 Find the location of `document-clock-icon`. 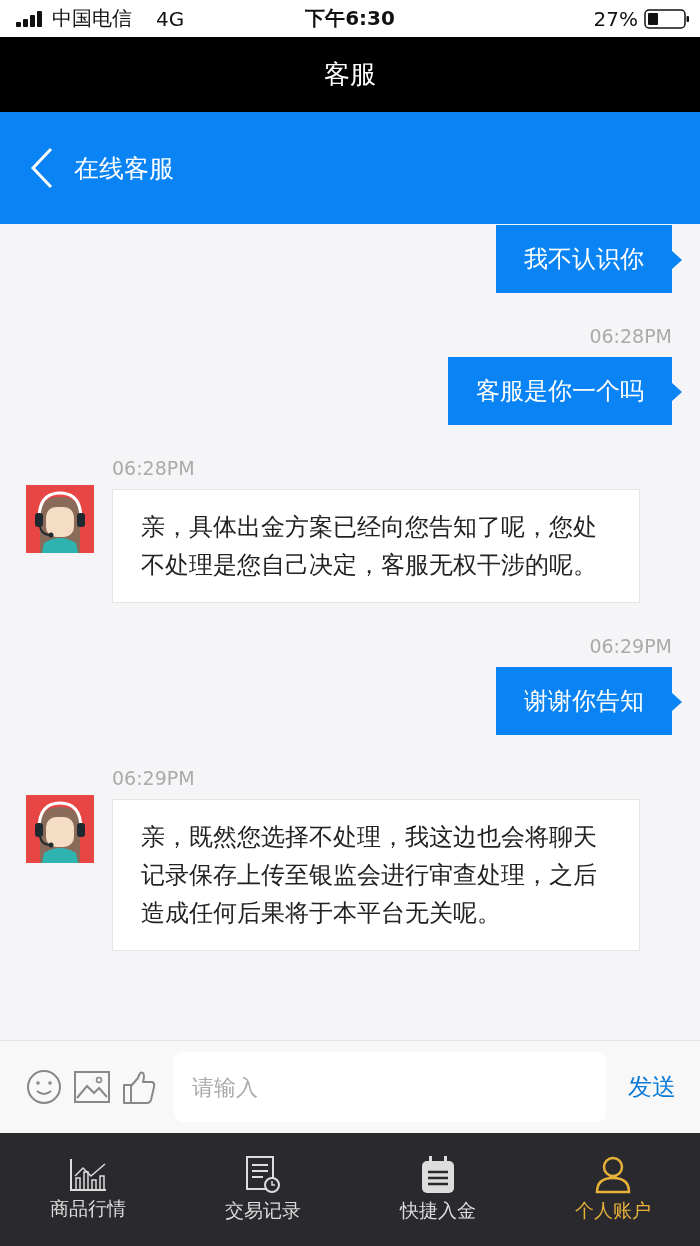

document-clock-icon is located at coordinates (262, 1174).